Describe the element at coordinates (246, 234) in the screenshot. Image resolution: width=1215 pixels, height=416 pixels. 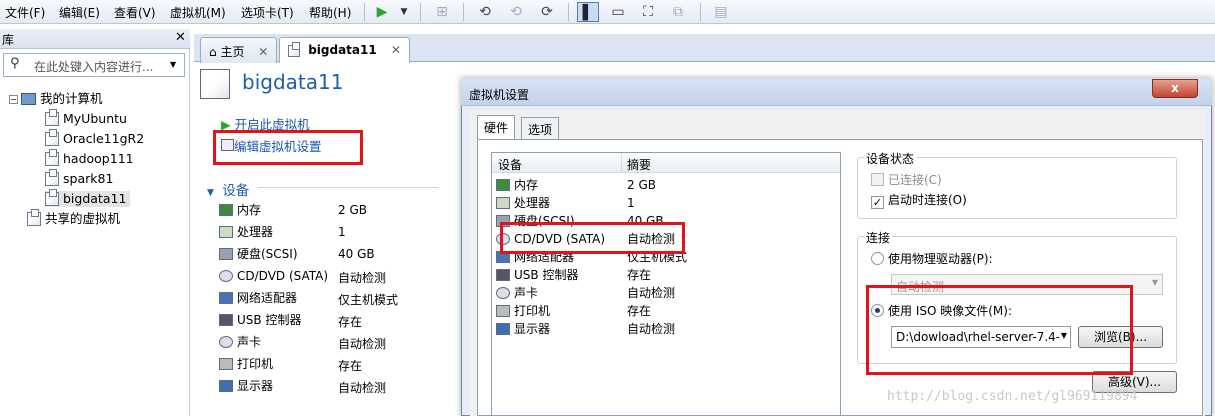
I see `device-row: 处理器` at that location.